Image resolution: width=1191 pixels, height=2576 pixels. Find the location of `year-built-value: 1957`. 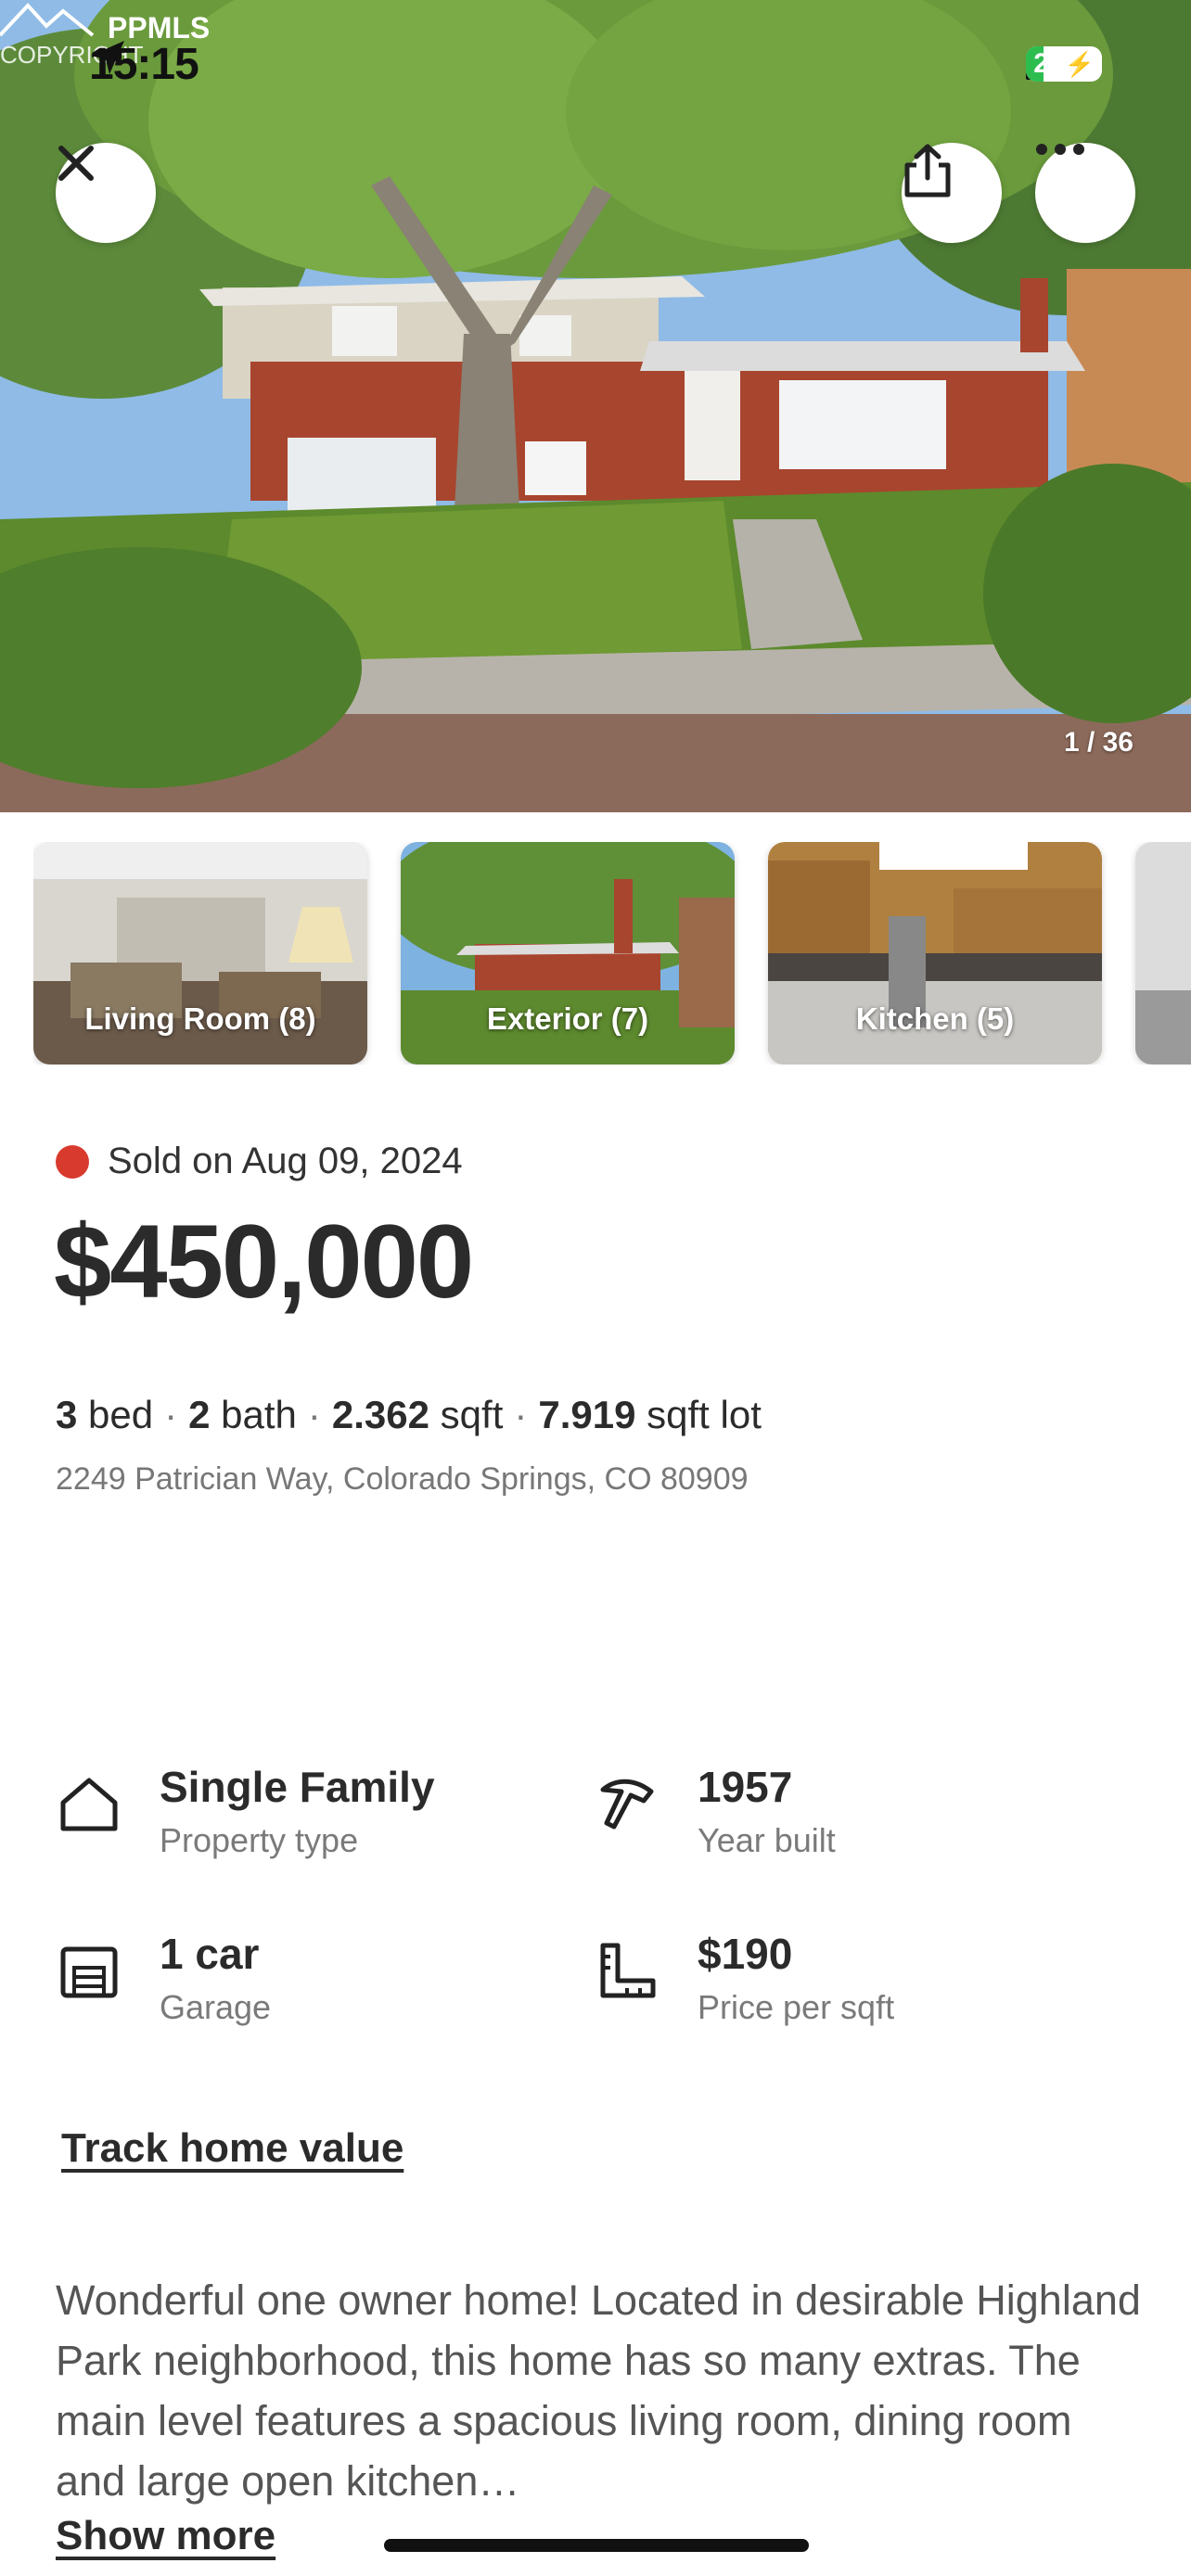

year-built-value: 1957 is located at coordinates (745, 1787).